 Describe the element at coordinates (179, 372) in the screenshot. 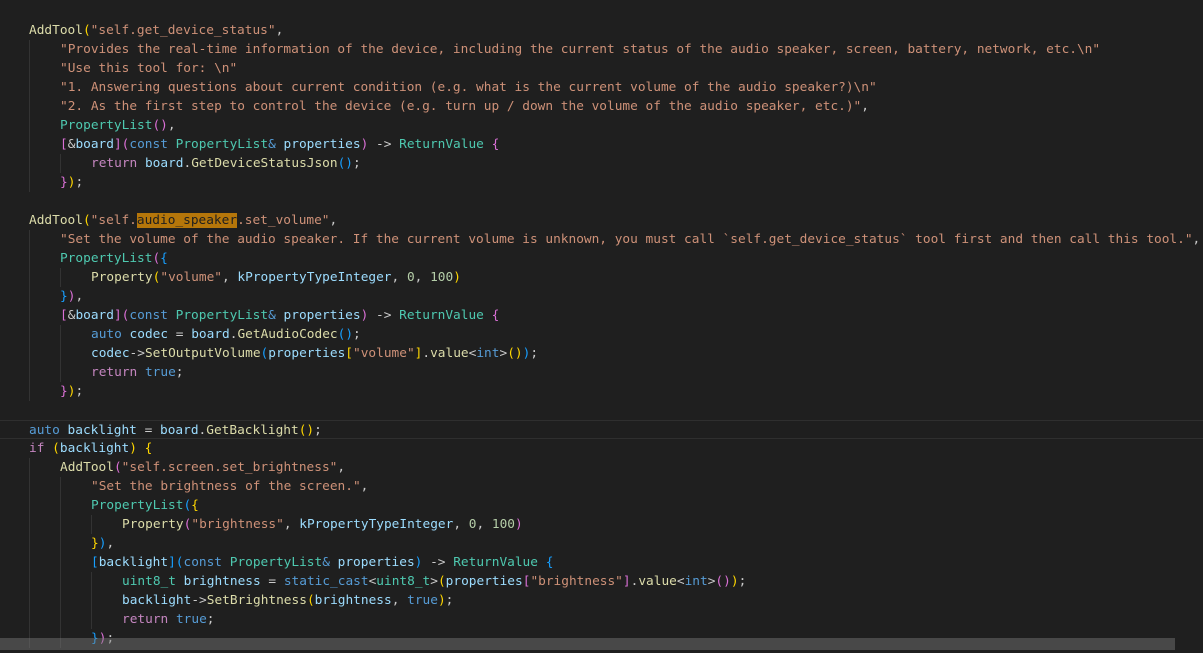

I see `code-token: ;` at that location.